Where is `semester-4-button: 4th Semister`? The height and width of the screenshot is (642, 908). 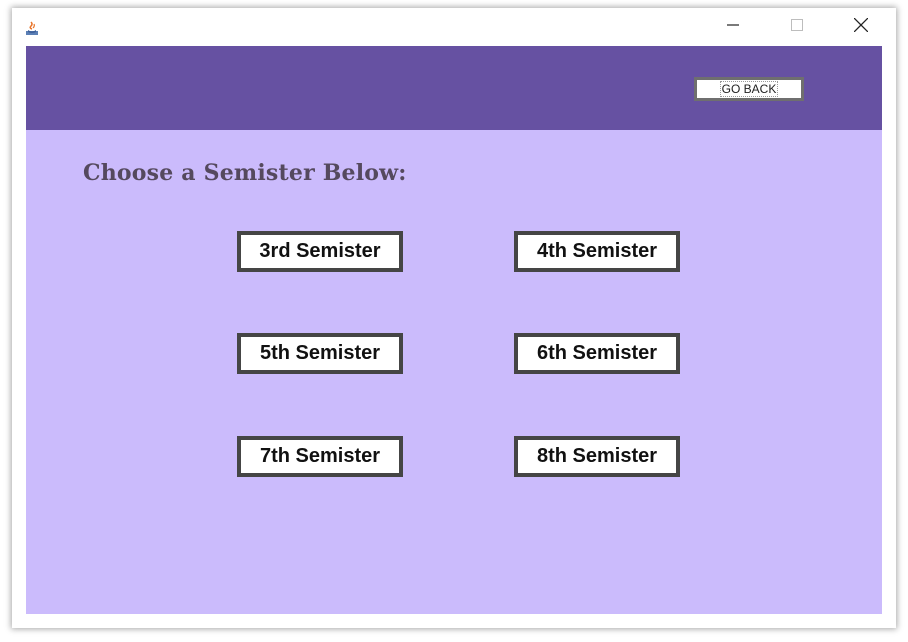
semester-4-button: 4th Semister is located at coordinates (597, 251).